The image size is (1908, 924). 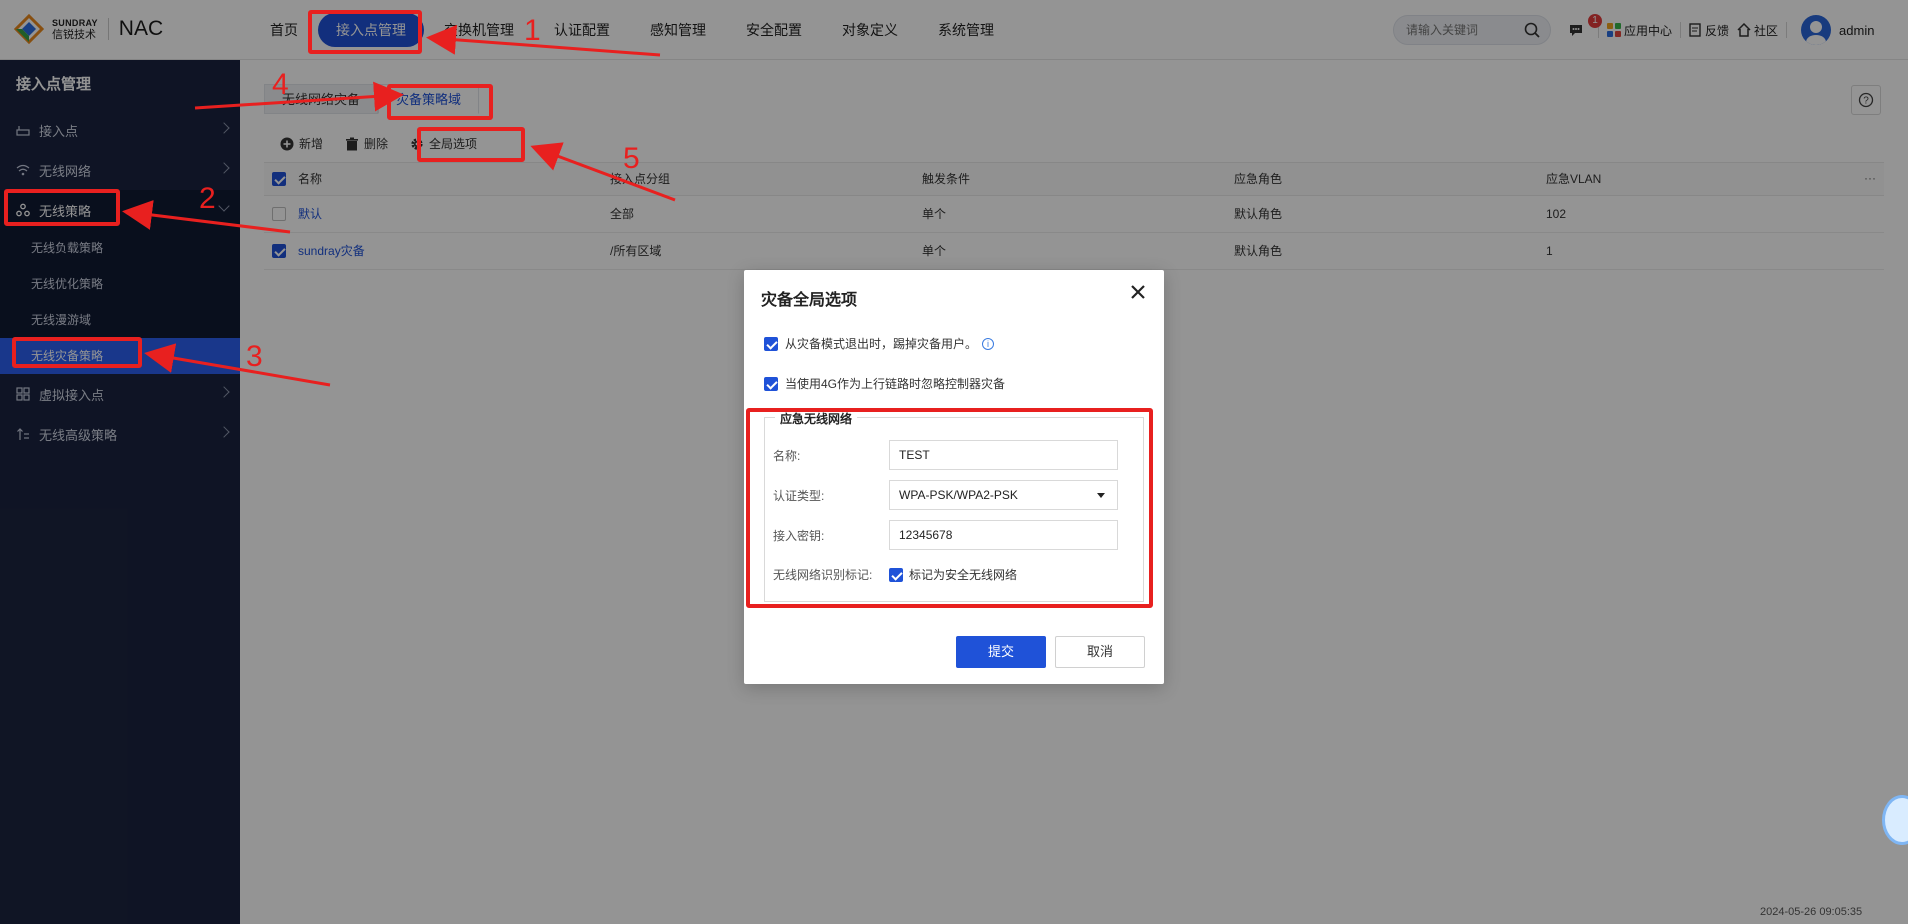 What do you see at coordinates (787, 455) in the screenshot?
I see `name-label: 名称:` at bounding box center [787, 455].